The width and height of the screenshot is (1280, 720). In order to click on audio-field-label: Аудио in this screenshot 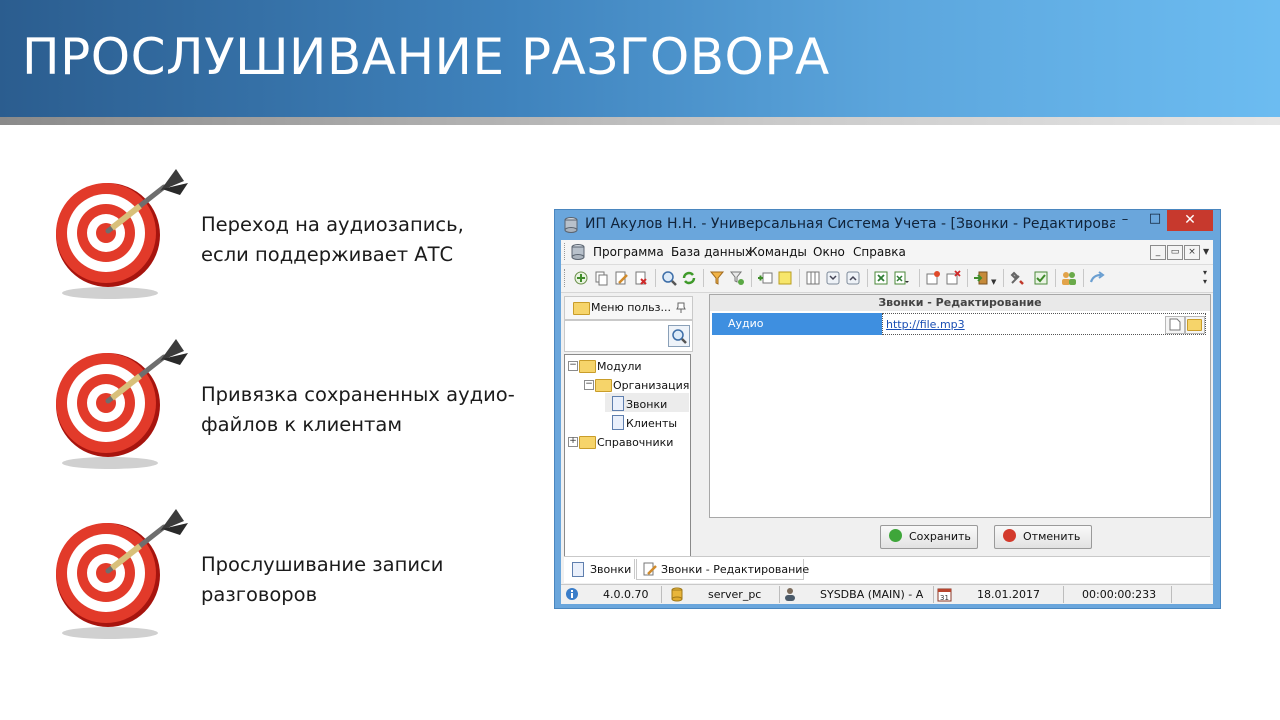, I will do `click(797, 324)`.